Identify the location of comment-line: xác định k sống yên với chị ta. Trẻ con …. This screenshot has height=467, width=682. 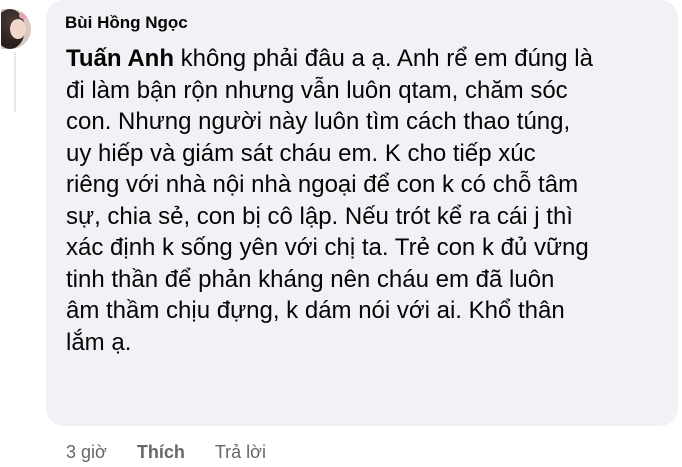
(327, 247).